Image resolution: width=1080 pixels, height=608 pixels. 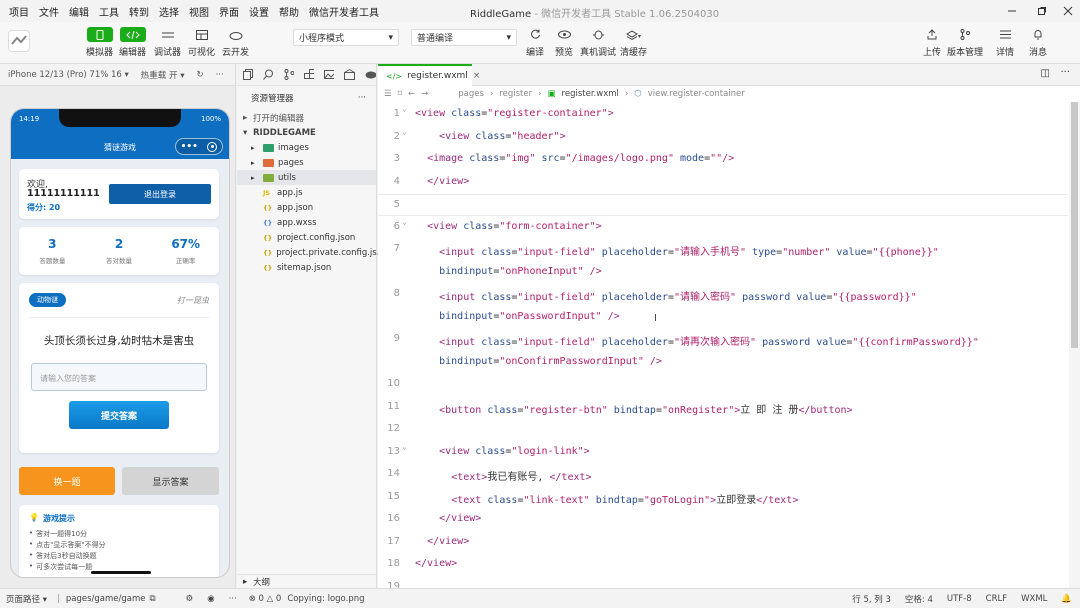 I want to click on code-line: 4 </view>, so click(x=723, y=183).